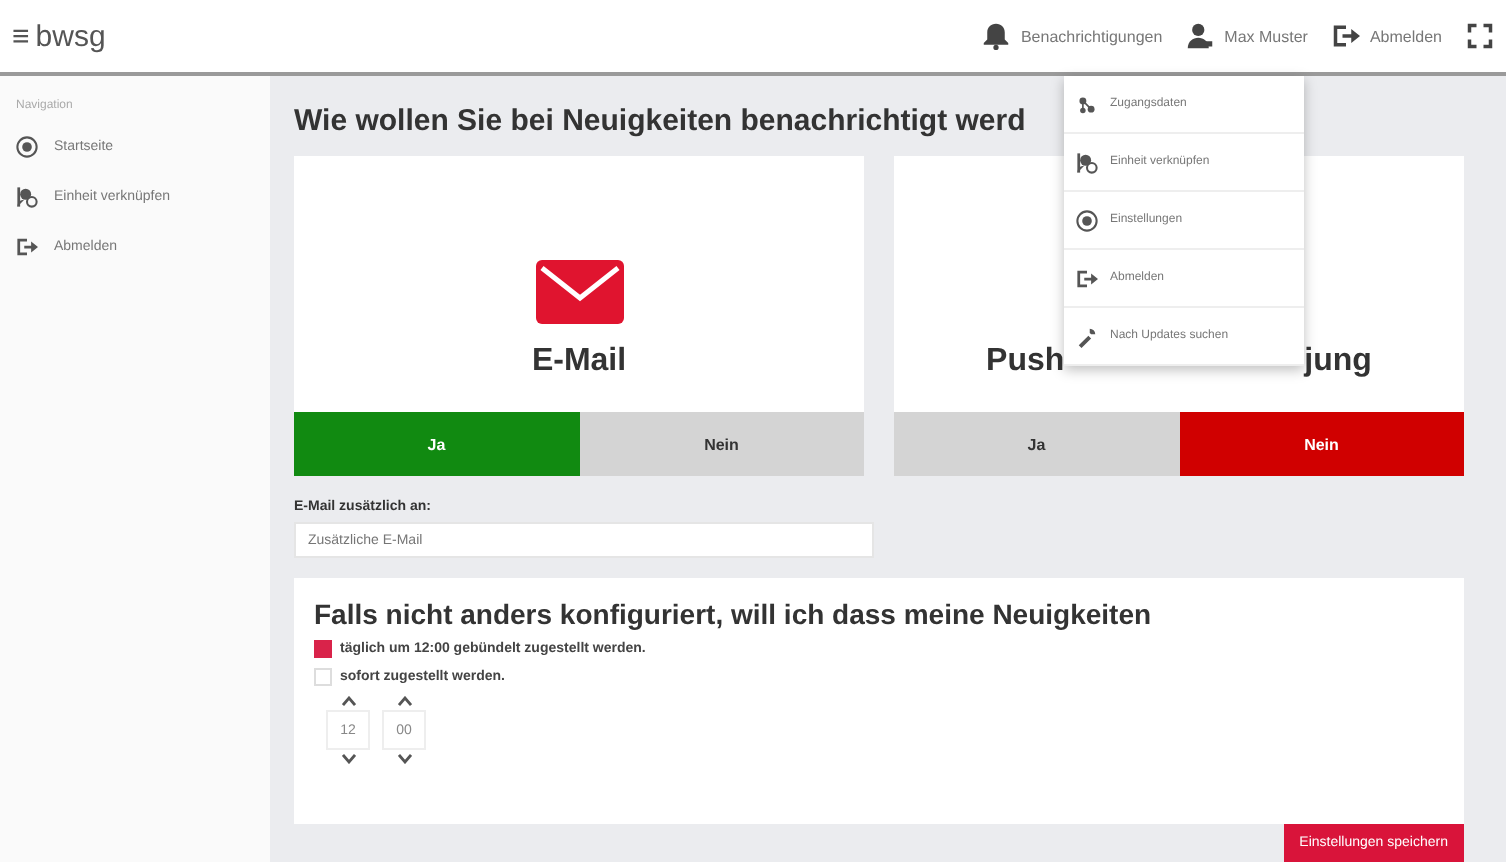 The height and width of the screenshot is (862, 1506). Describe the element at coordinates (1025, 362) in the screenshot. I see `channel-label: Push` at that location.